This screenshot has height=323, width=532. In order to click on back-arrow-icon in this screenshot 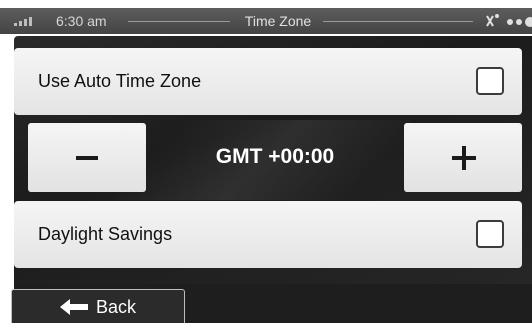, I will do `click(74, 307)`.